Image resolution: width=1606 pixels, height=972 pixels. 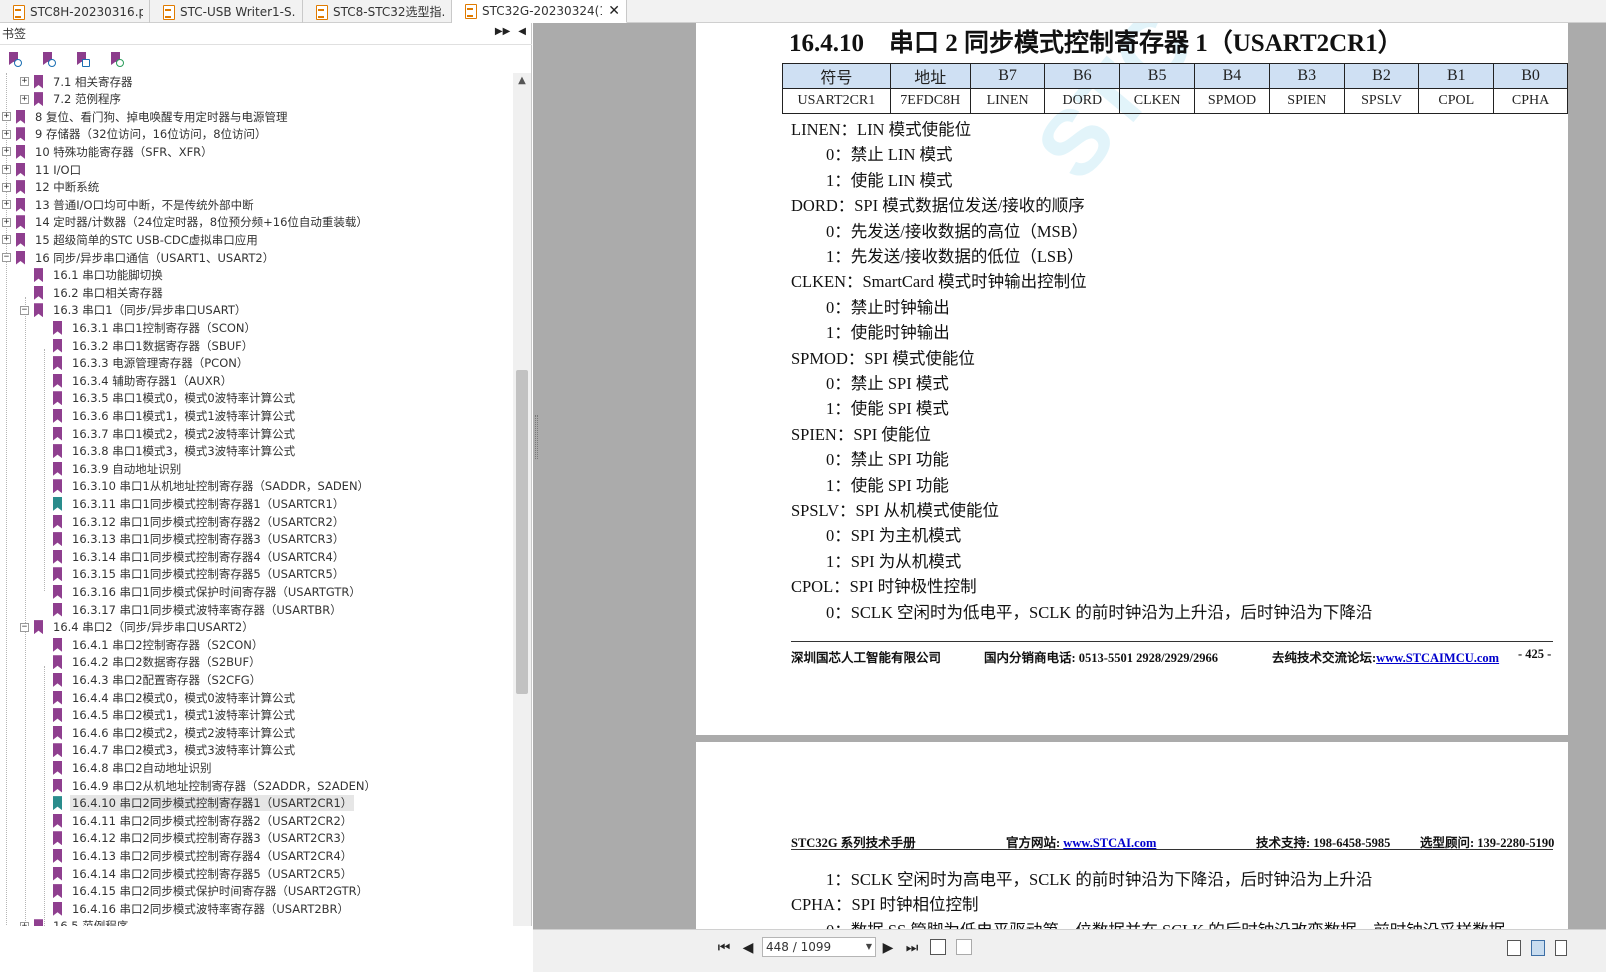 What do you see at coordinates (92, 292) in the screenshot?
I see `bookmark-item: 16.2 串口相关寄存器` at bounding box center [92, 292].